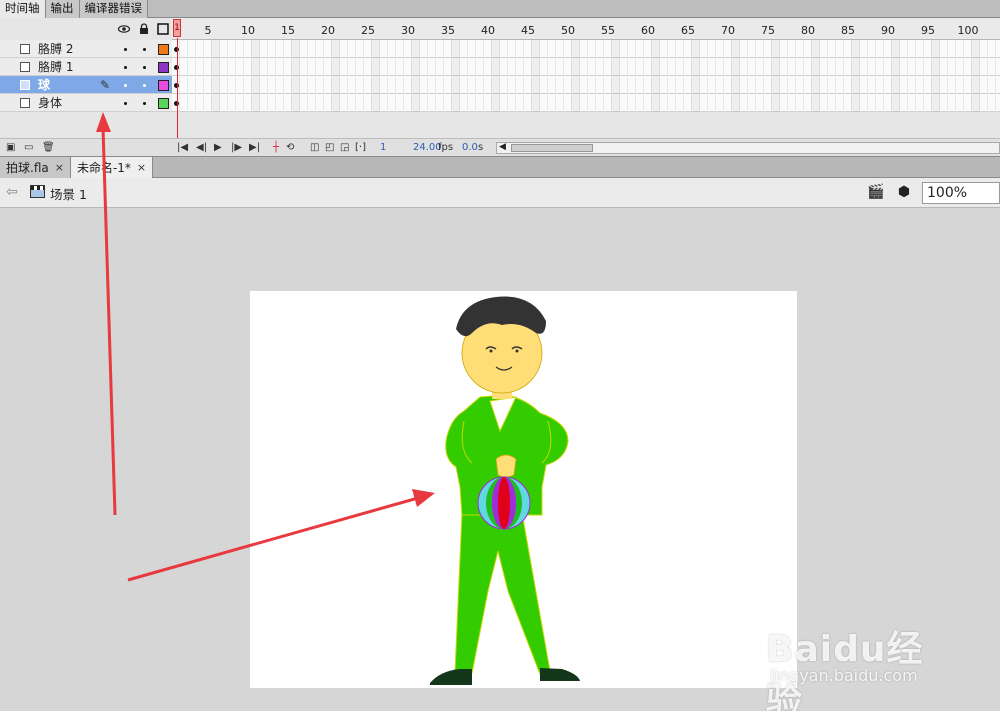 The image size is (1000, 711). I want to click on doc-tab-untitled: 未命名-1* ×, so click(112, 167).